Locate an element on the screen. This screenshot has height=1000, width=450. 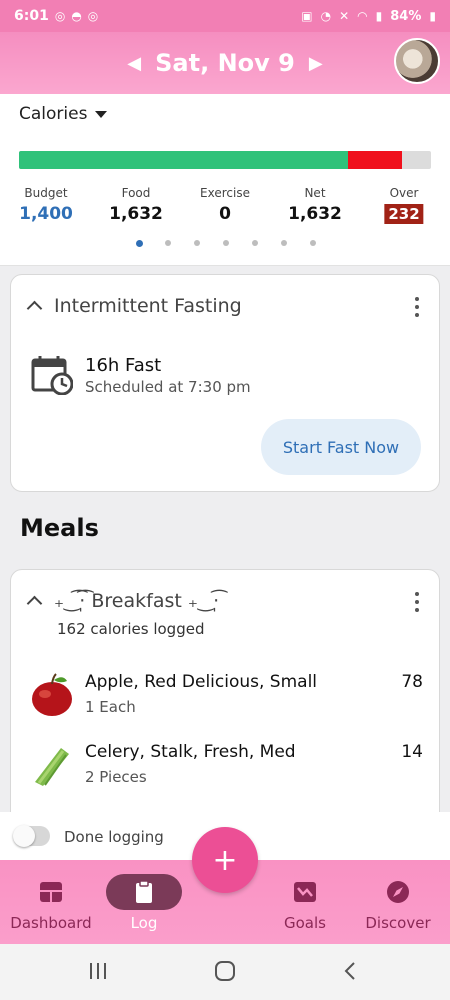
nav-label: Discover is located at coordinates (398, 923).